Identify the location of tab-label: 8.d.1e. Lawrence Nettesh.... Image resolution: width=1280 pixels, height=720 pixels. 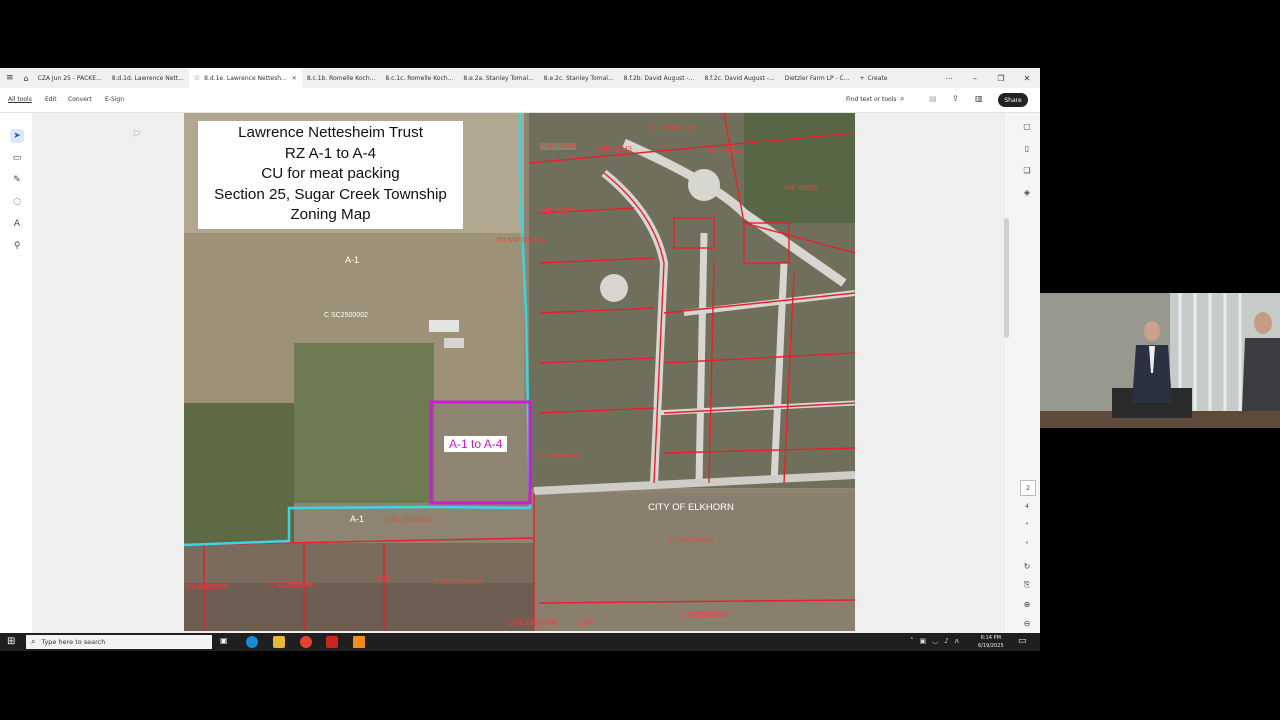
(245, 78).